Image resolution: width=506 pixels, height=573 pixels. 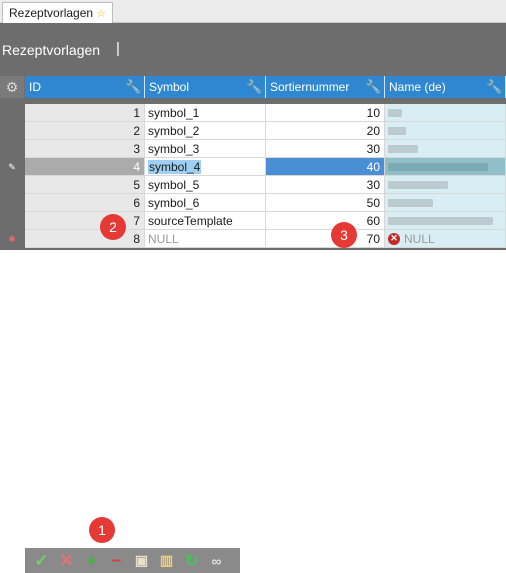 What do you see at coordinates (325, 203) in the screenshot?
I see `cell-sortiernummer: 50` at bounding box center [325, 203].